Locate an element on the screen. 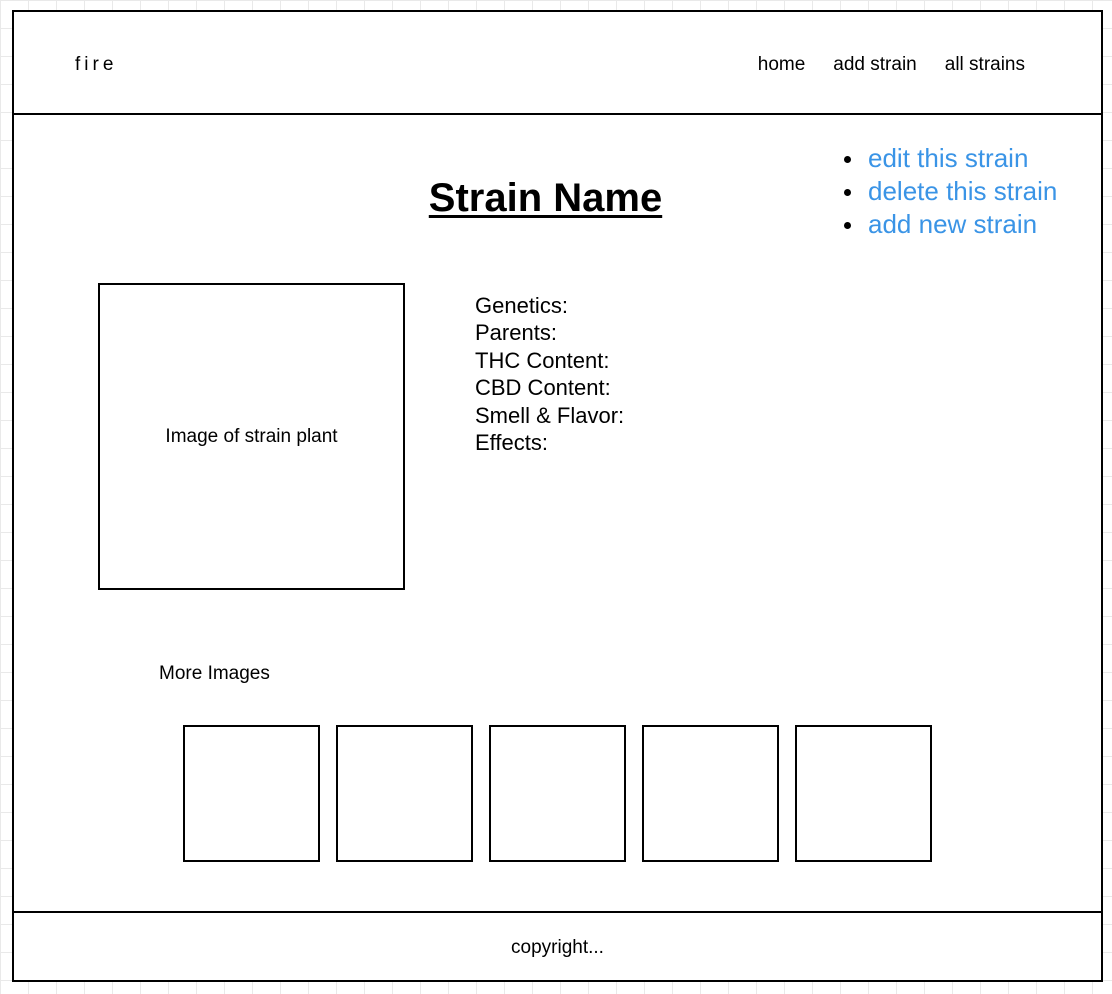  edit-strain-label: edit this strain is located at coordinates (948, 158).